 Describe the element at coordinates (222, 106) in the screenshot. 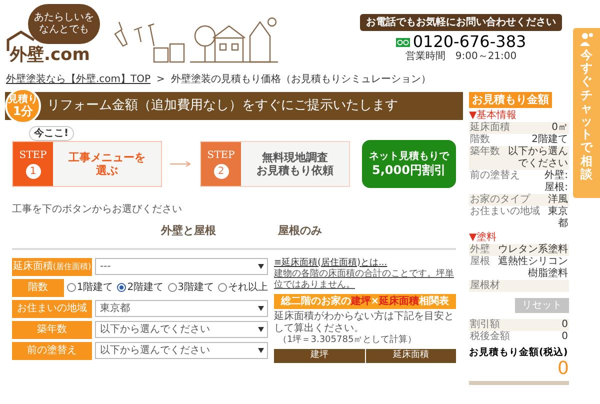

I see `banner-title: リフォーム金額（追加費用なし）をすぐにご提示いたします` at that location.